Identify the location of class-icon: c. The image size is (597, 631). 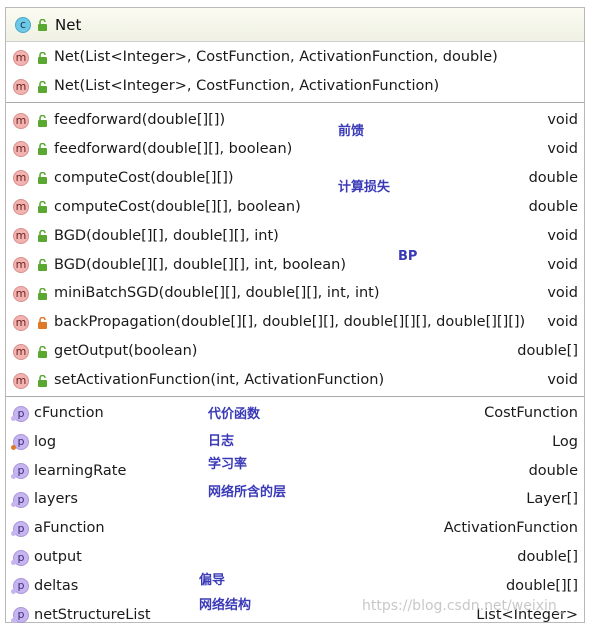
(23, 24).